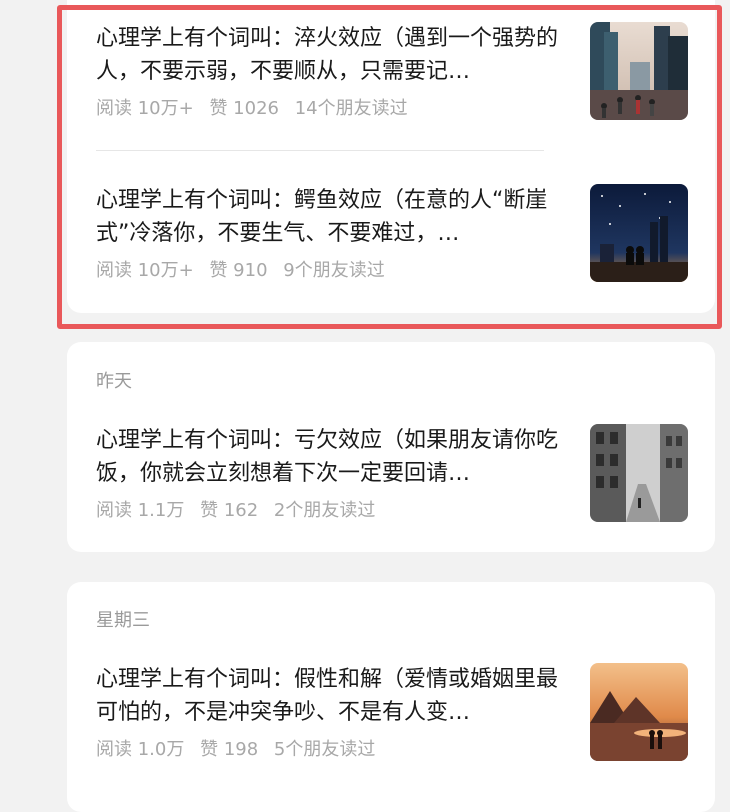 The width and height of the screenshot is (730, 812). Describe the element at coordinates (140, 749) in the screenshot. I see `read-count: 阅读 1.0万` at that location.